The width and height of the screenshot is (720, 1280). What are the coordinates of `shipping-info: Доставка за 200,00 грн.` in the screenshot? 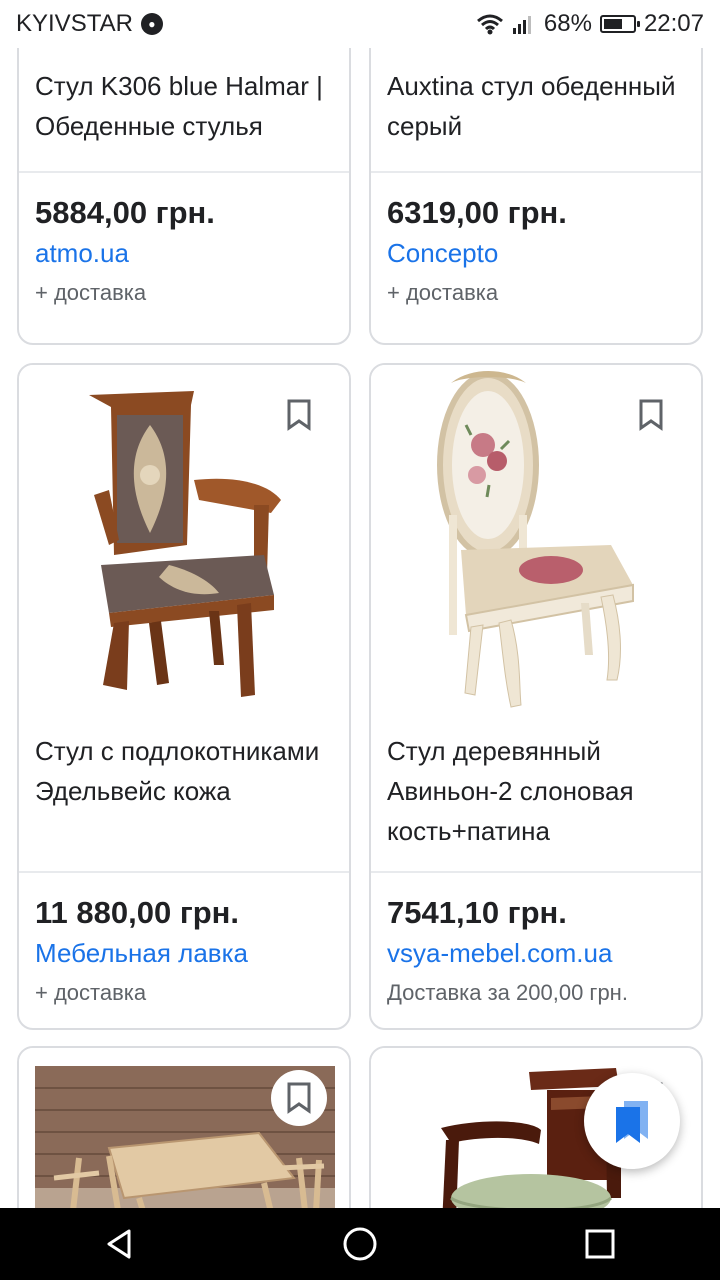 It's located at (507, 992).